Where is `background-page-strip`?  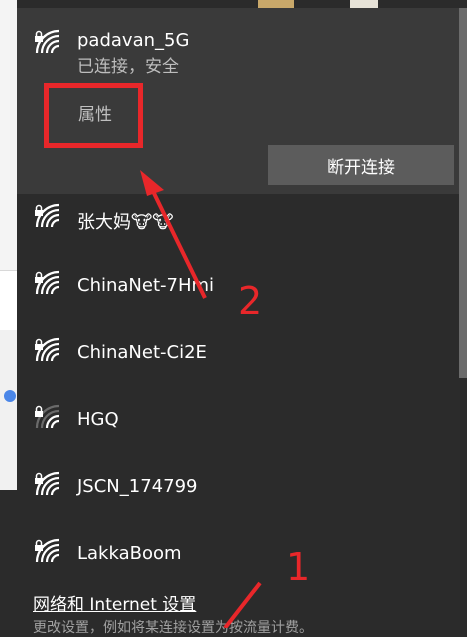 background-page-strip is located at coordinates (8, 314).